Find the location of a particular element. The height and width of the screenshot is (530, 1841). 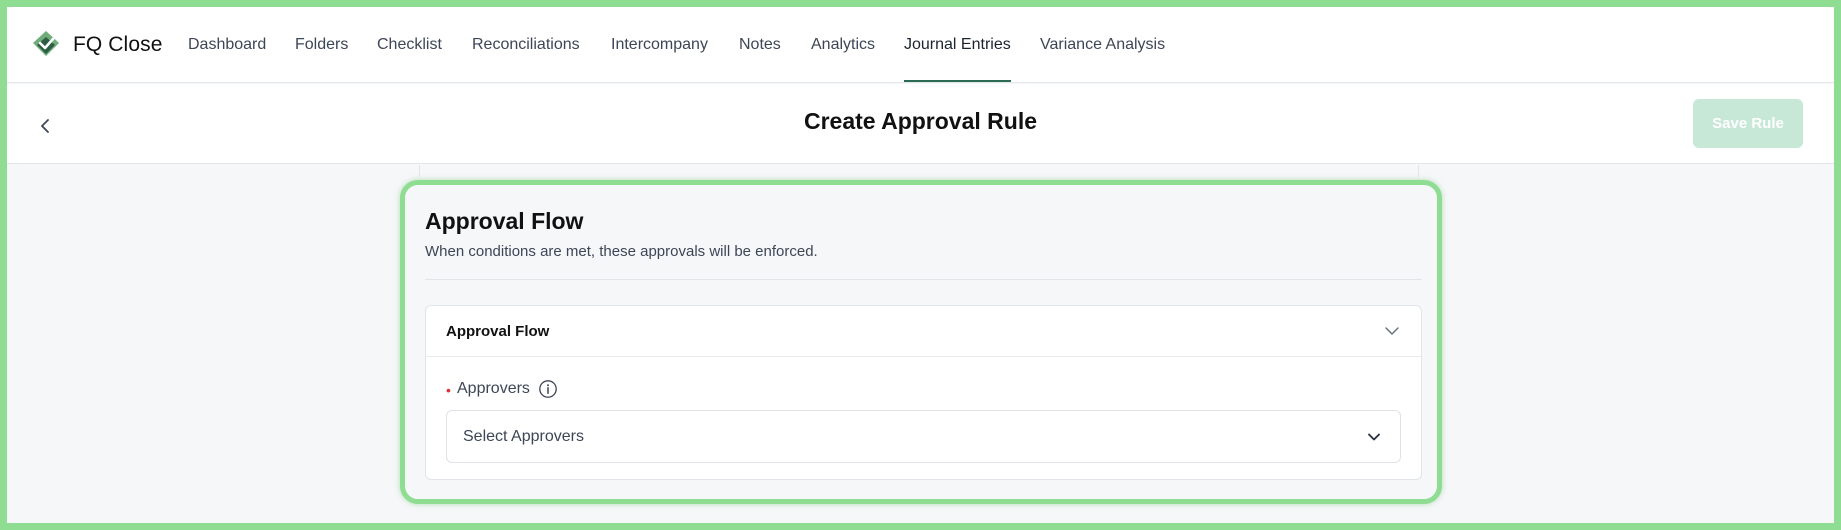

nav-item-folders: Folders is located at coordinates (321, 45).